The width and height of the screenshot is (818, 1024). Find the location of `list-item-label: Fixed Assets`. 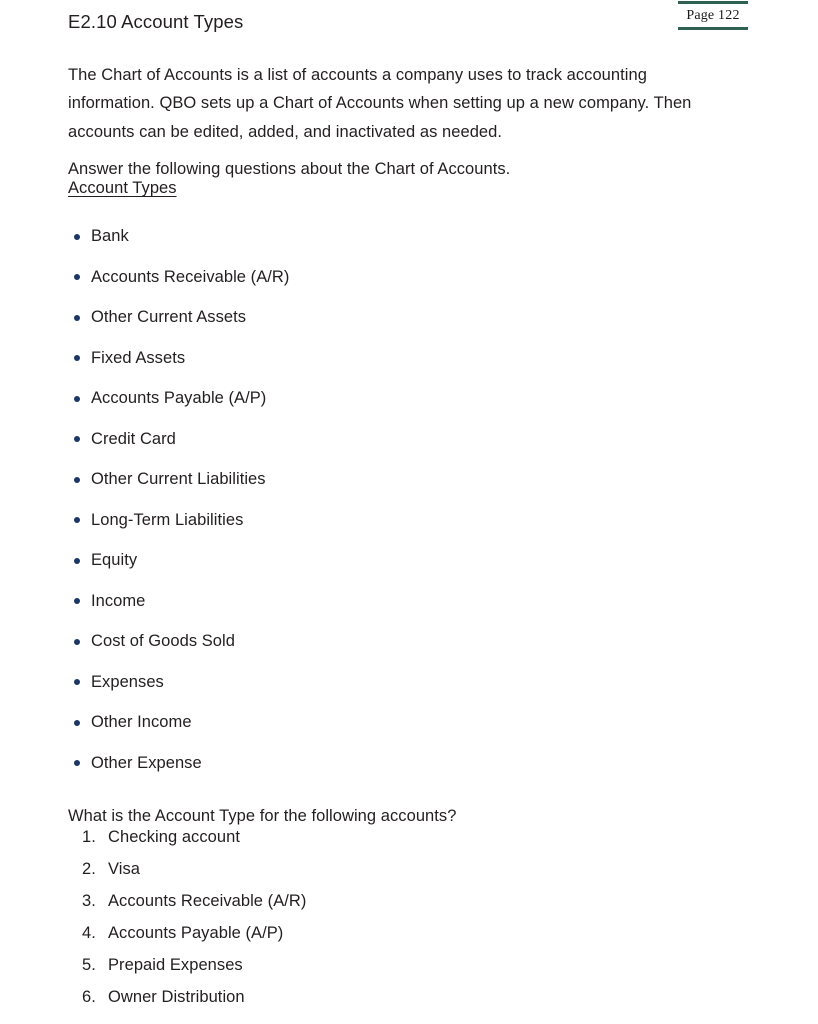

list-item-label: Fixed Assets is located at coordinates (138, 357).